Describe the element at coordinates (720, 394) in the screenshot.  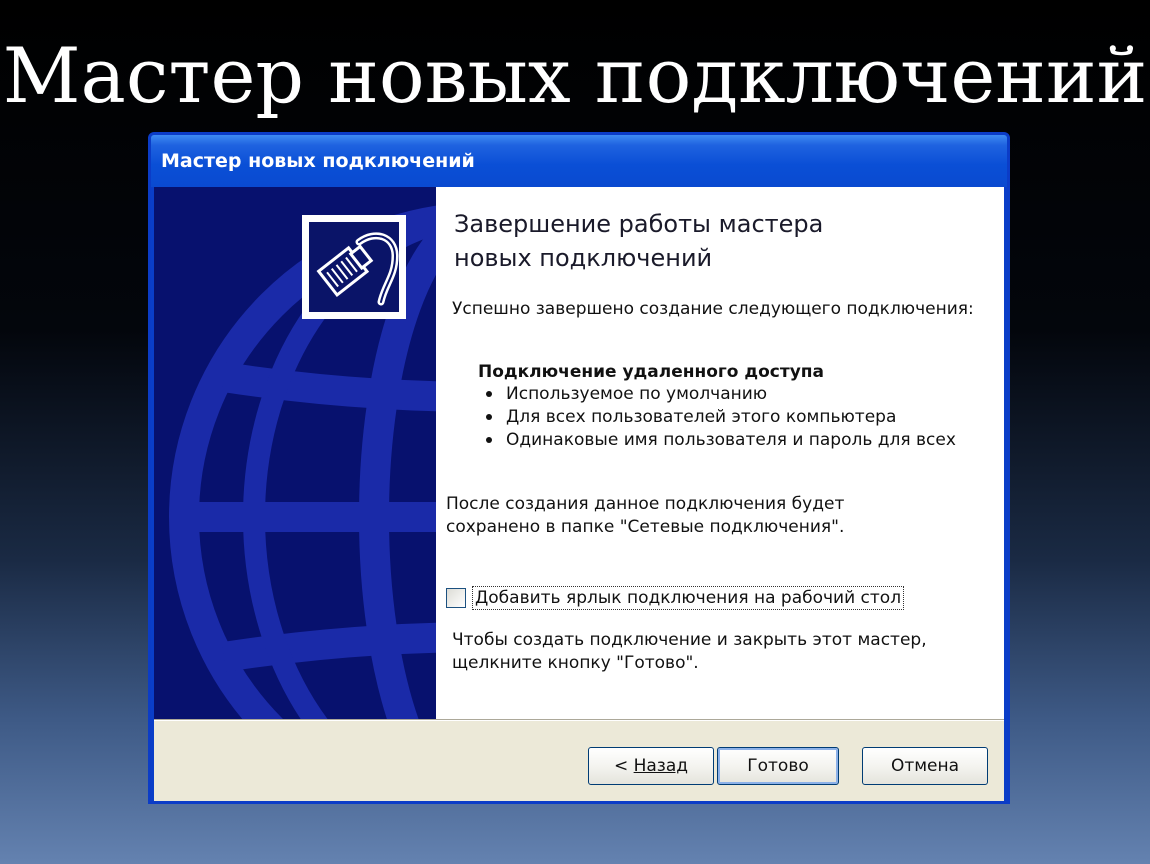
I see `list-item: Используемое по умолчанию` at that location.